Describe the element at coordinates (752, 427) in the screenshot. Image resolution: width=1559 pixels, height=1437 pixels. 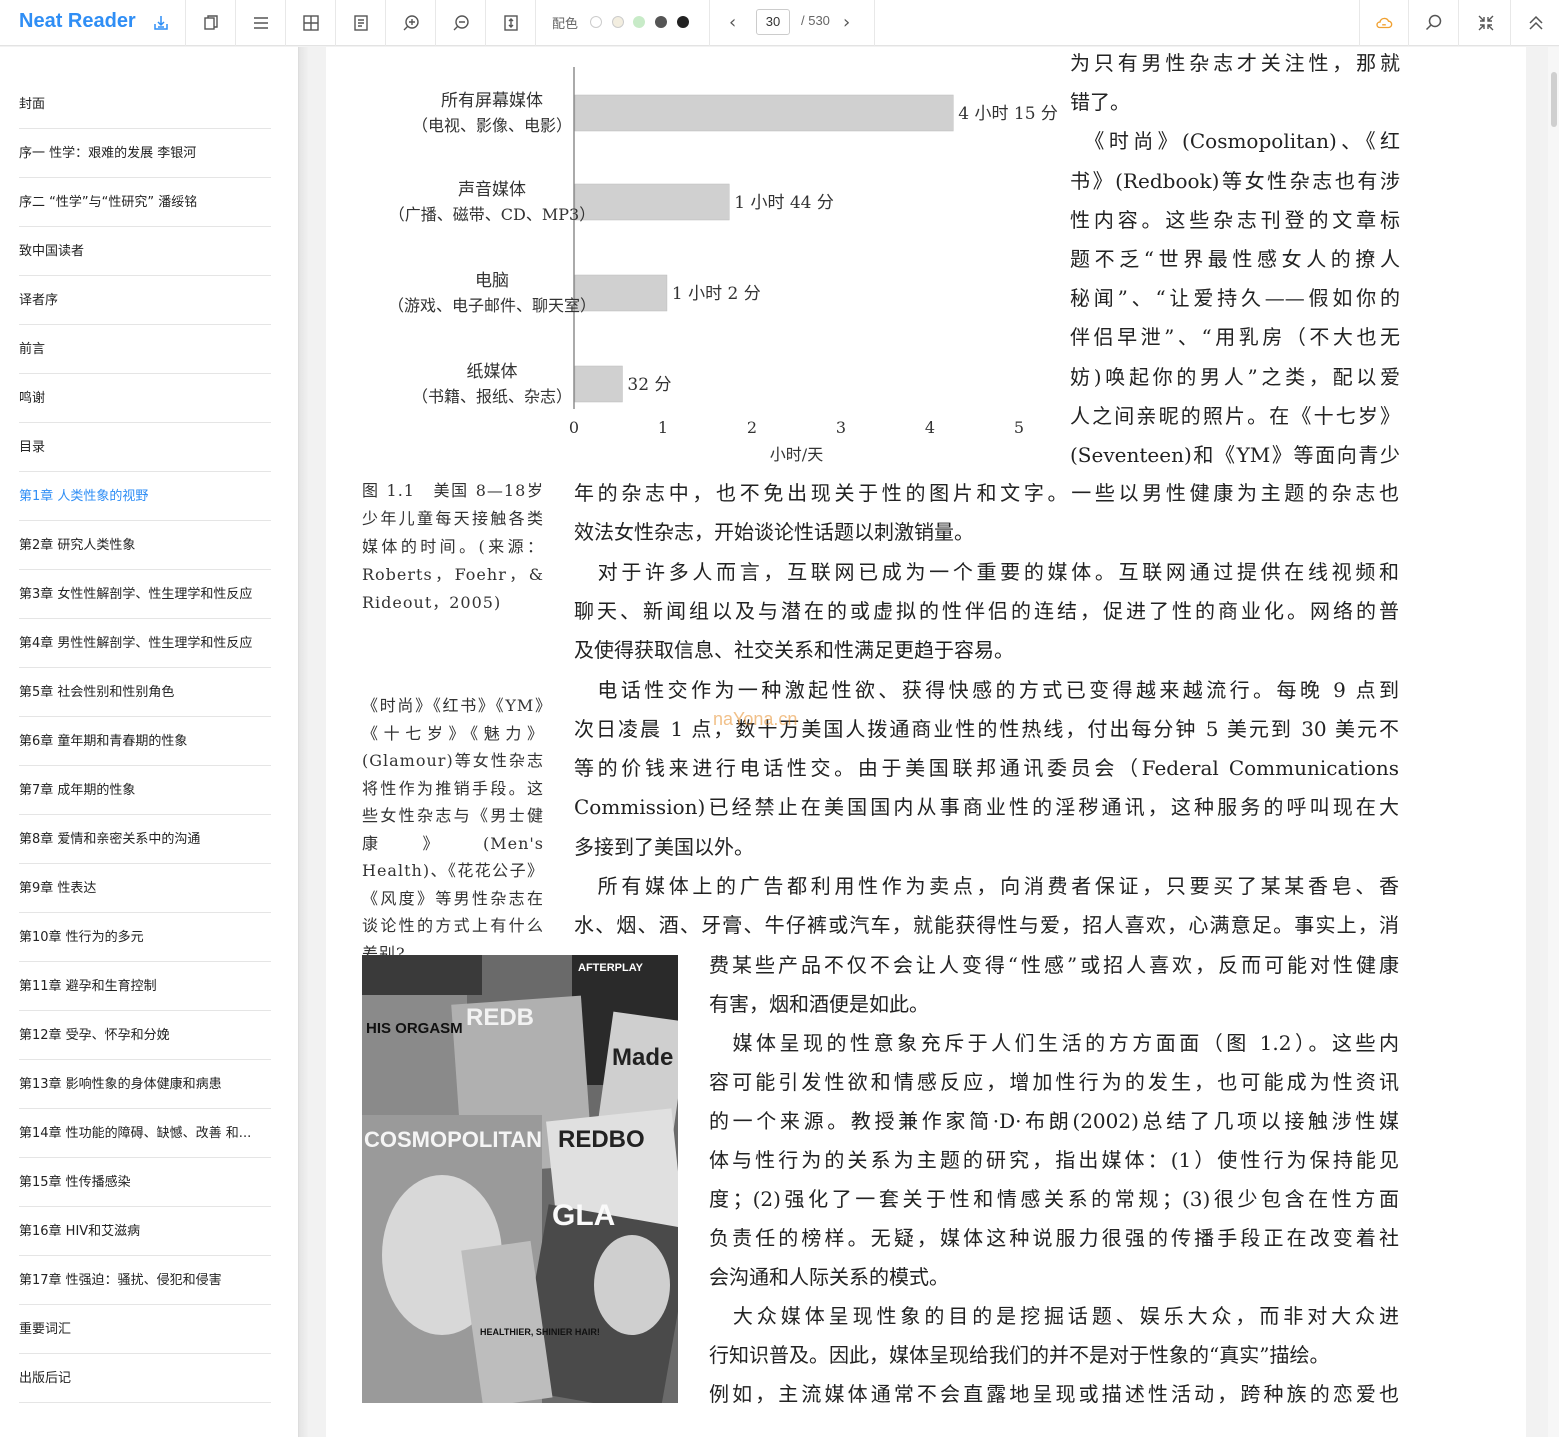
I see `chart-x-tick: 2` at that location.